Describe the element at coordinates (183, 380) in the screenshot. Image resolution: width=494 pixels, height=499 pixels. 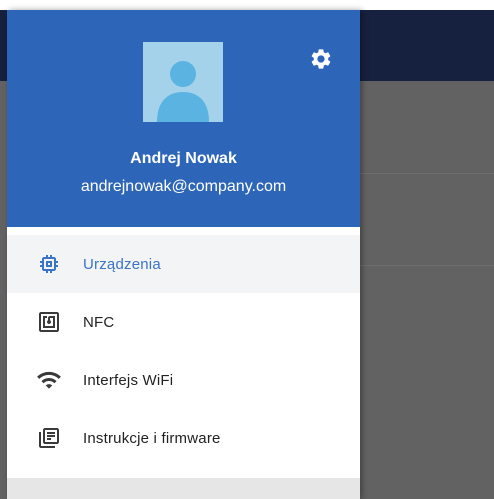
I see `menu-item-wifi: Interfejs WiFi` at that location.